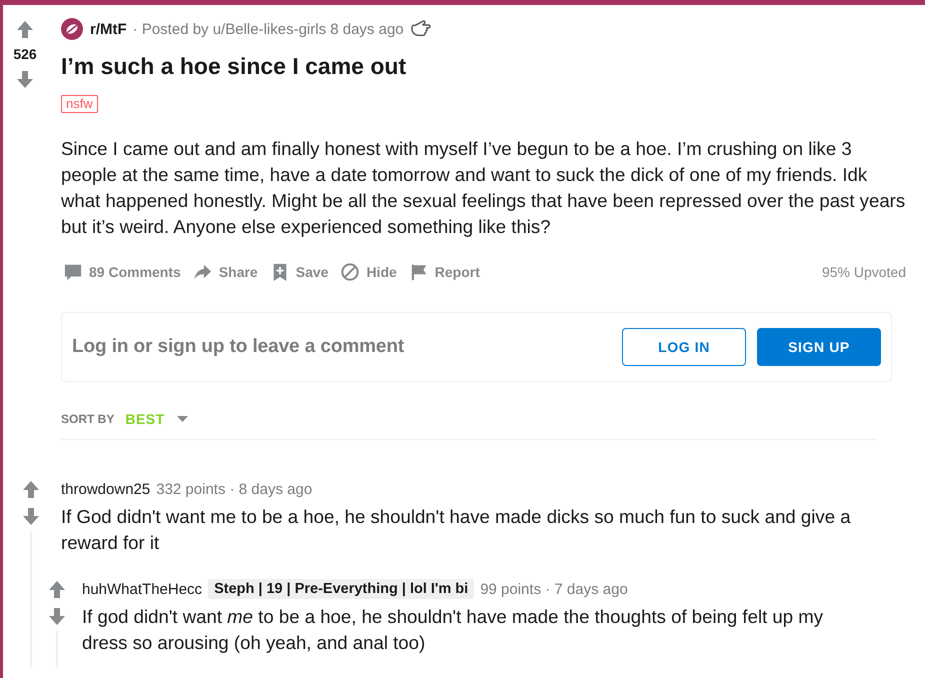  I want to click on post-body: Since I came out and am finally honest with myself I’ve begun to be a hoe. I’m crushing on like 3 people at the same time, have a date tomorrow and want to suck the dick of one of my friends. Idk what happened honestly. Might be all the sexual feelings that have been repressed over the past years but it’s weird. Anyone else experienced something like this?, so click(483, 188).